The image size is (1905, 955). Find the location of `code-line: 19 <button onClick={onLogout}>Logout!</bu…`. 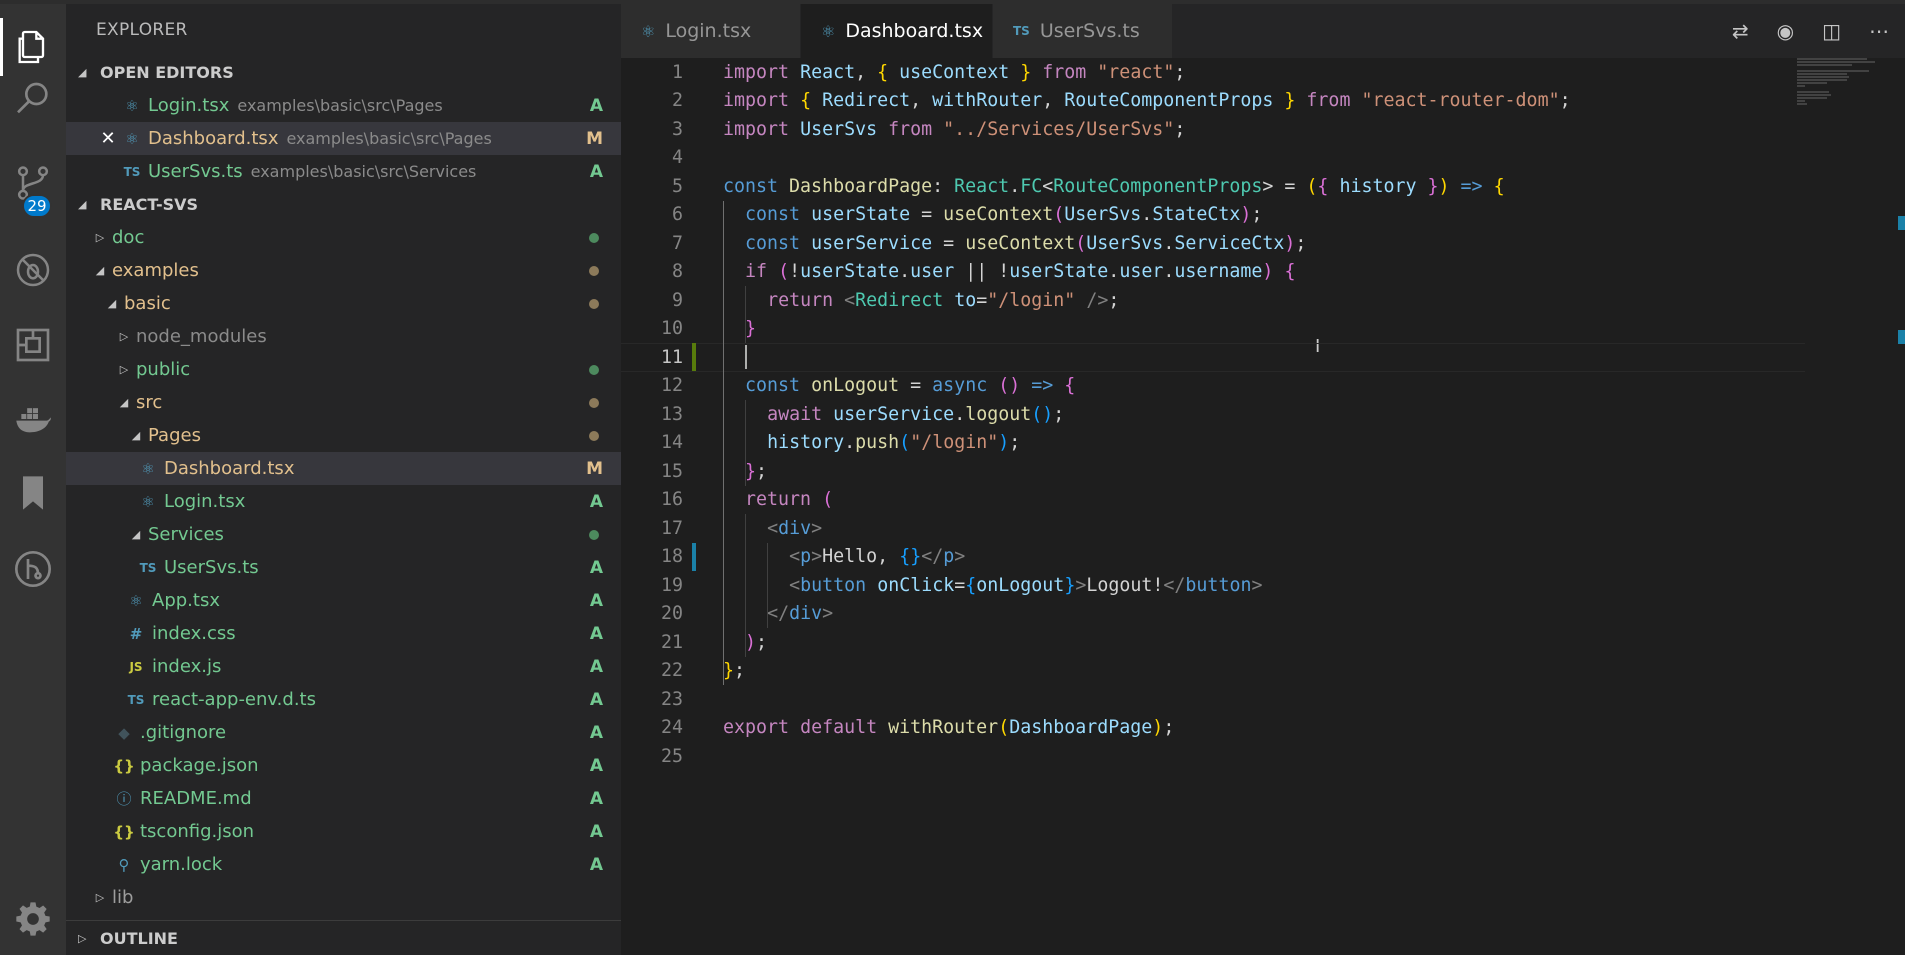

code-line: 19 <button onClick={onLogout}>Logout!</bu… is located at coordinates (1213, 585).